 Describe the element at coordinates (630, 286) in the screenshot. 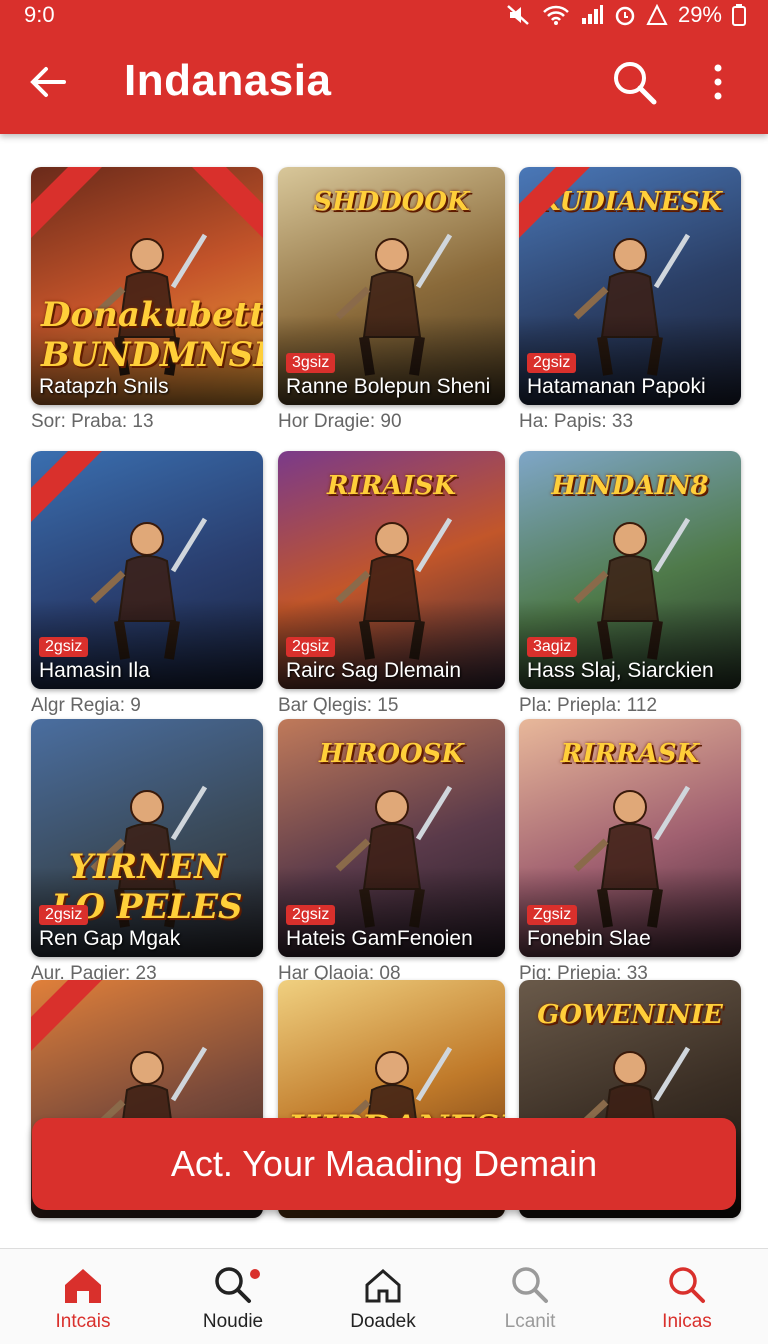

I see `game-thumbnail: KUDIANESK 2gsiz Hatamanan Papoki` at that location.